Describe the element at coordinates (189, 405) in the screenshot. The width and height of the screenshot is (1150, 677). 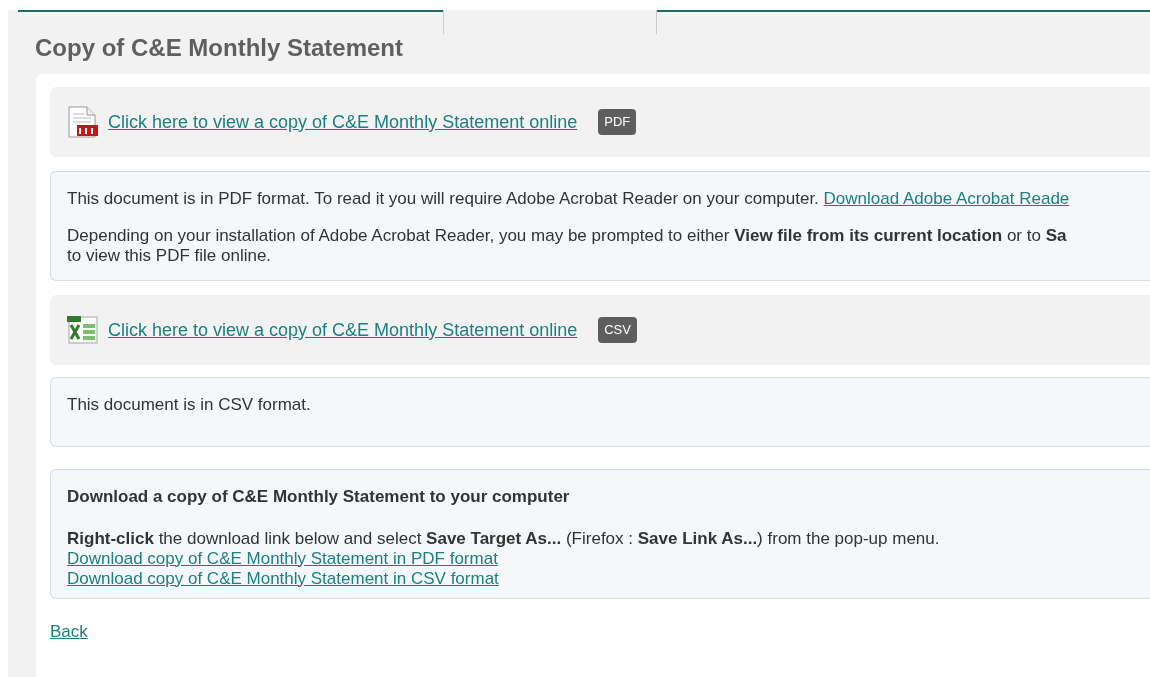
I see `info-text: This document is in CSV format.` at that location.